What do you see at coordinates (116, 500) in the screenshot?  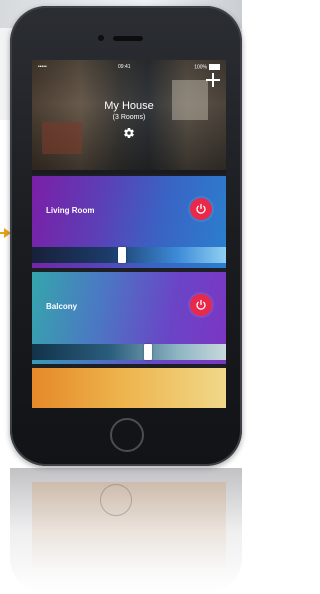 I see `reflection-home-button` at bounding box center [116, 500].